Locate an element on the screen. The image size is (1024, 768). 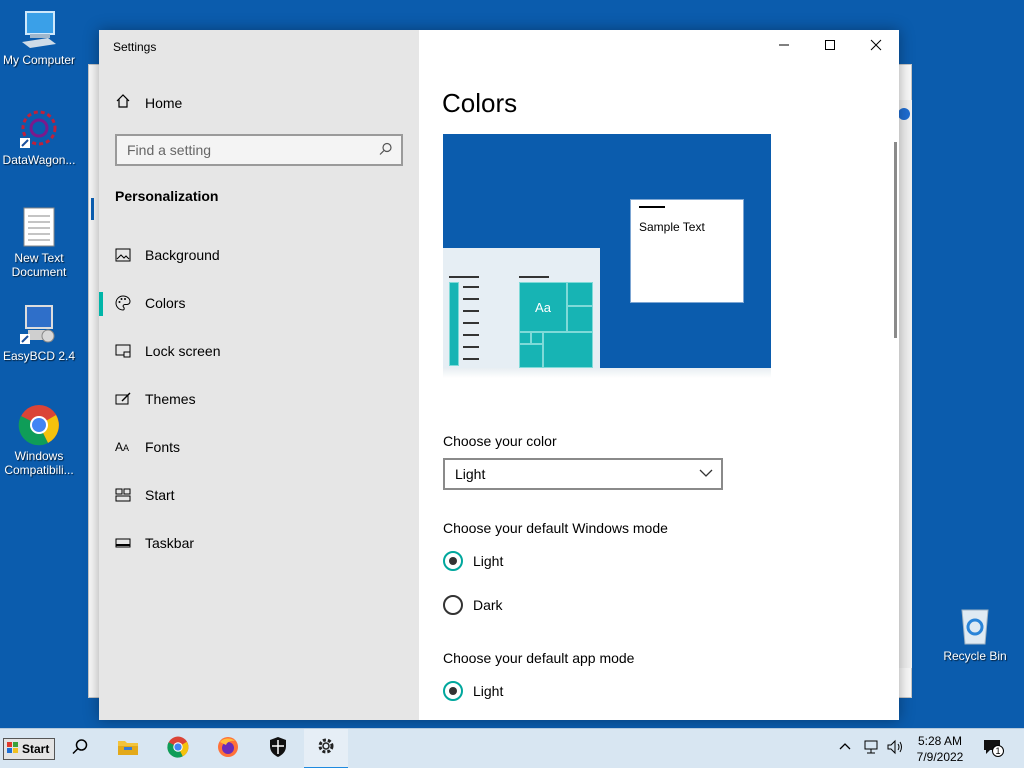
desktop-icon-label: EasyBCD 2.4 is located at coordinates (39, 356).